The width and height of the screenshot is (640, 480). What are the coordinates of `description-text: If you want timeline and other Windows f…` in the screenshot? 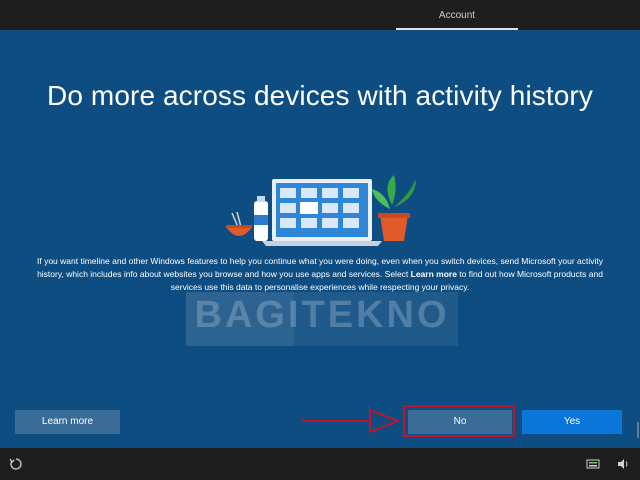 It's located at (320, 274).